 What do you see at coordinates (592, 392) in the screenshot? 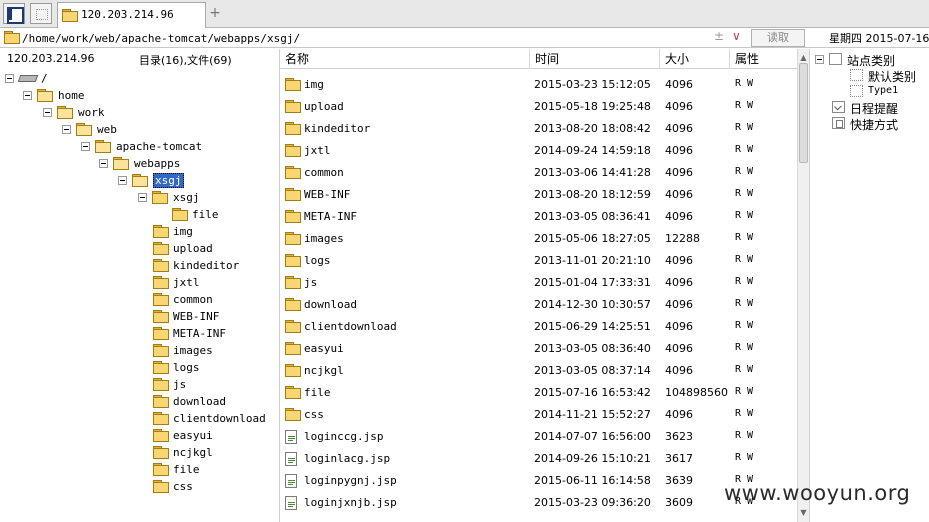
I see `file-time: 2015-07-16 16:53:42` at bounding box center [592, 392].